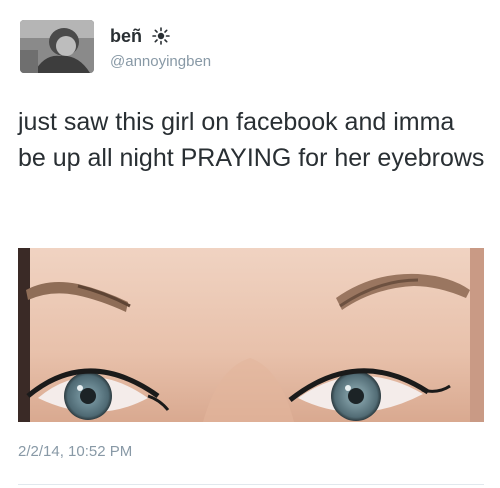  I want to click on user-handle: @annoyingben, so click(160, 62).